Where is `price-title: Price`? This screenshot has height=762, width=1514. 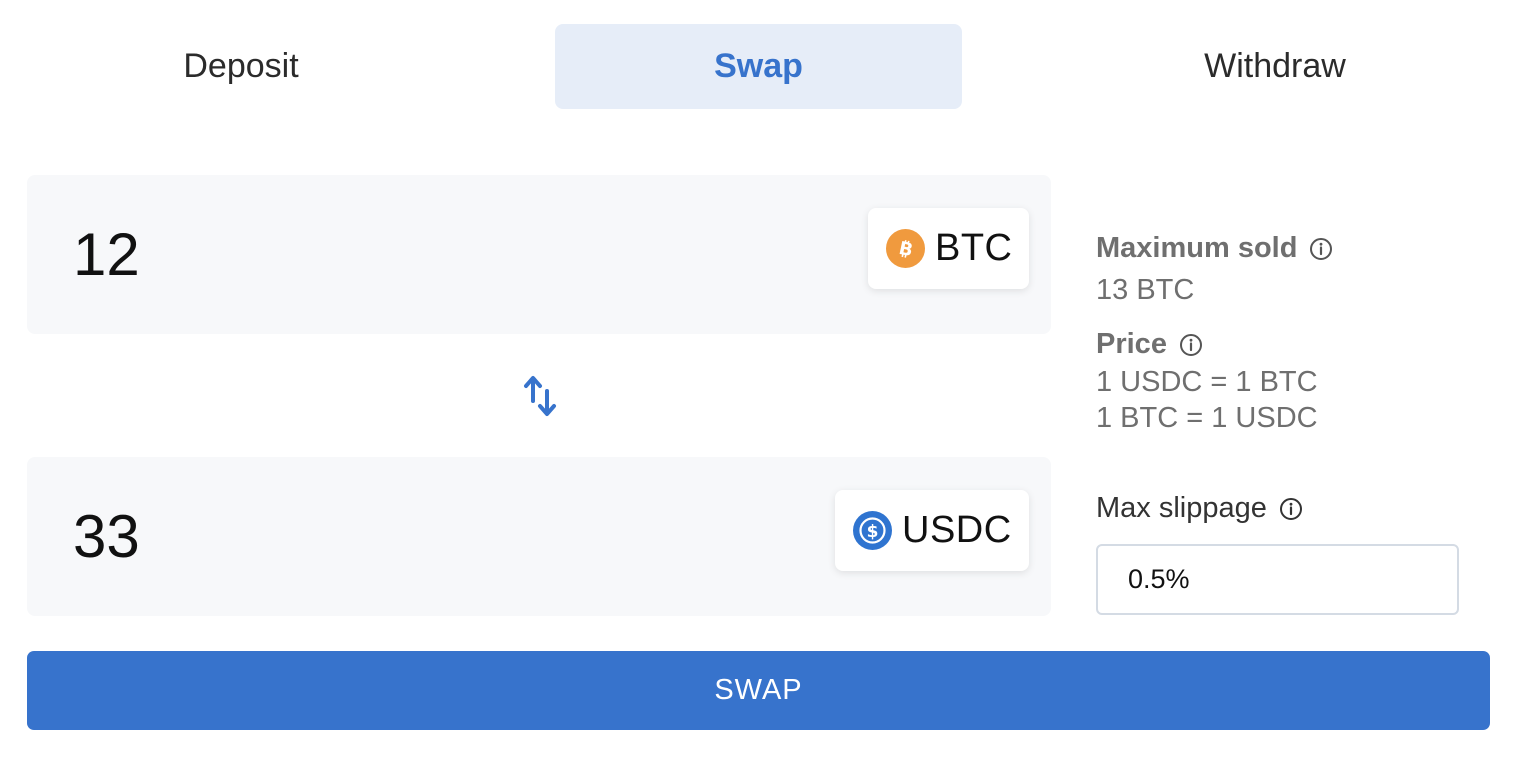 price-title: Price is located at coordinates (1131, 343).